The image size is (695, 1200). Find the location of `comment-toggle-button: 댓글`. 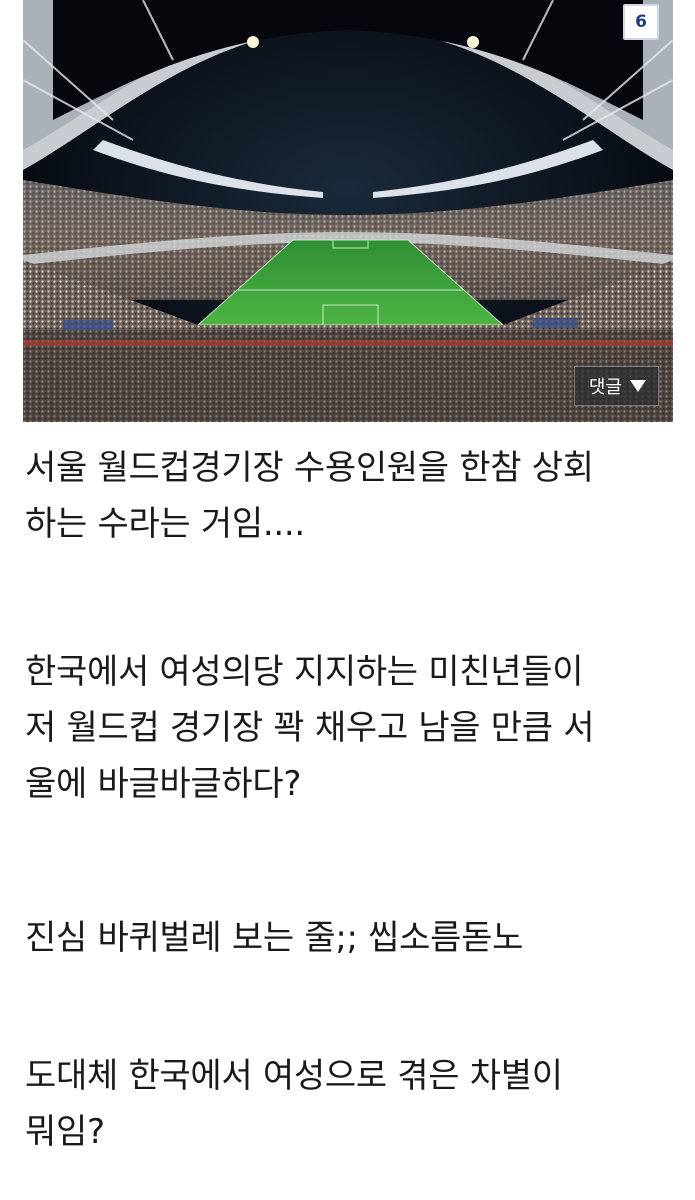

comment-toggle-button: 댓글 is located at coordinates (616, 386).